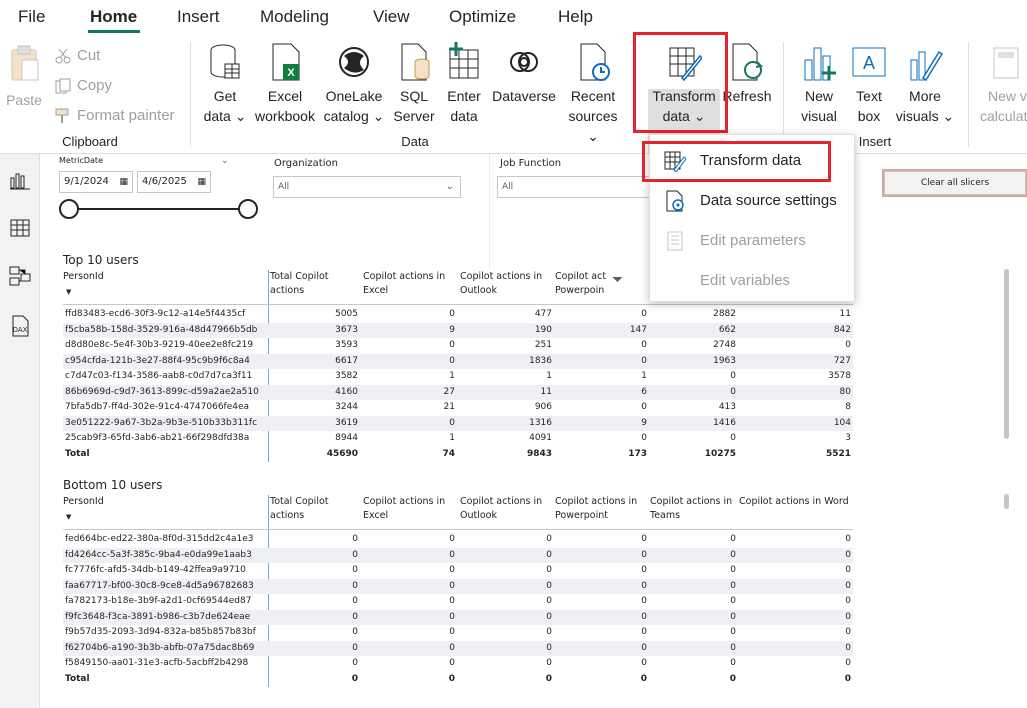 Image resolution: width=1027 pixels, height=708 pixels. Describe the element at coordinates (693, 509) in the screenshot. I see `column-header: Copilot actions in Teams` at that location.